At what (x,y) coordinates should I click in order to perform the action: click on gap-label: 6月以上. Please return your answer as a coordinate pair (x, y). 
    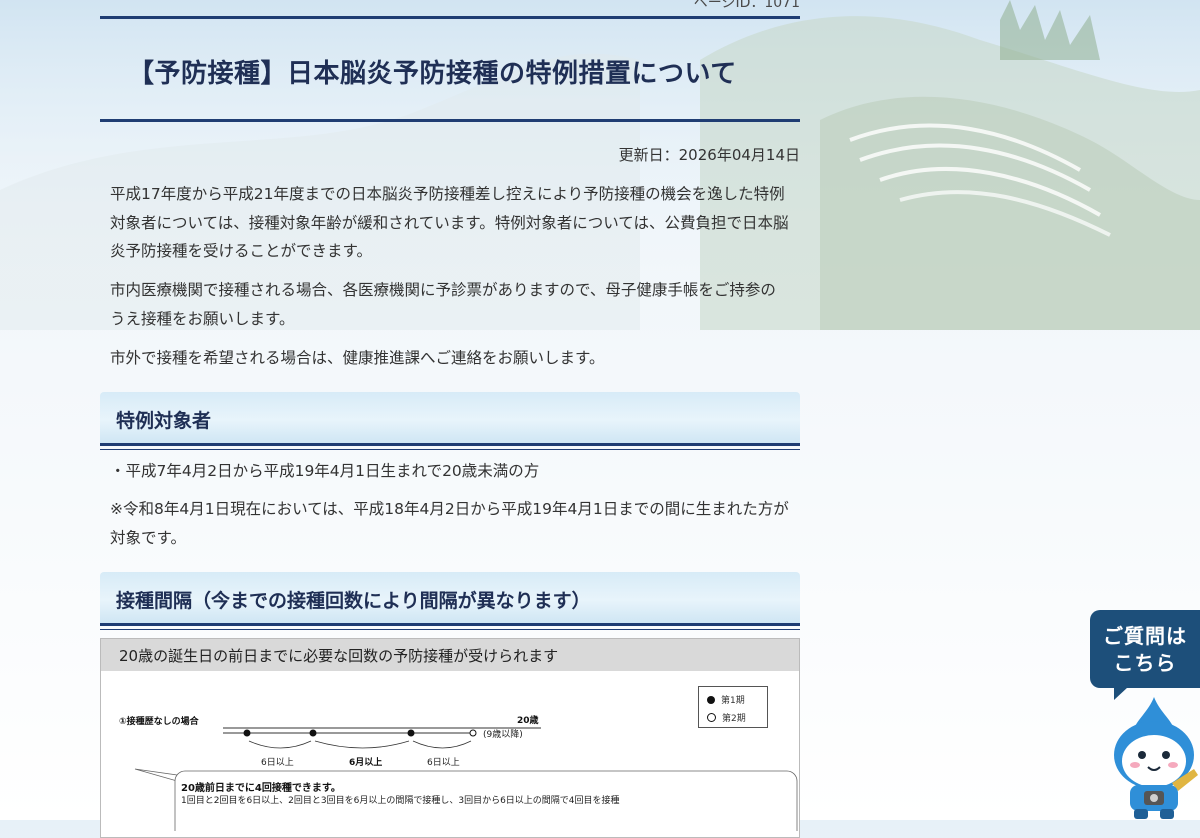
    Looking at the image, I should click on (366, 763).